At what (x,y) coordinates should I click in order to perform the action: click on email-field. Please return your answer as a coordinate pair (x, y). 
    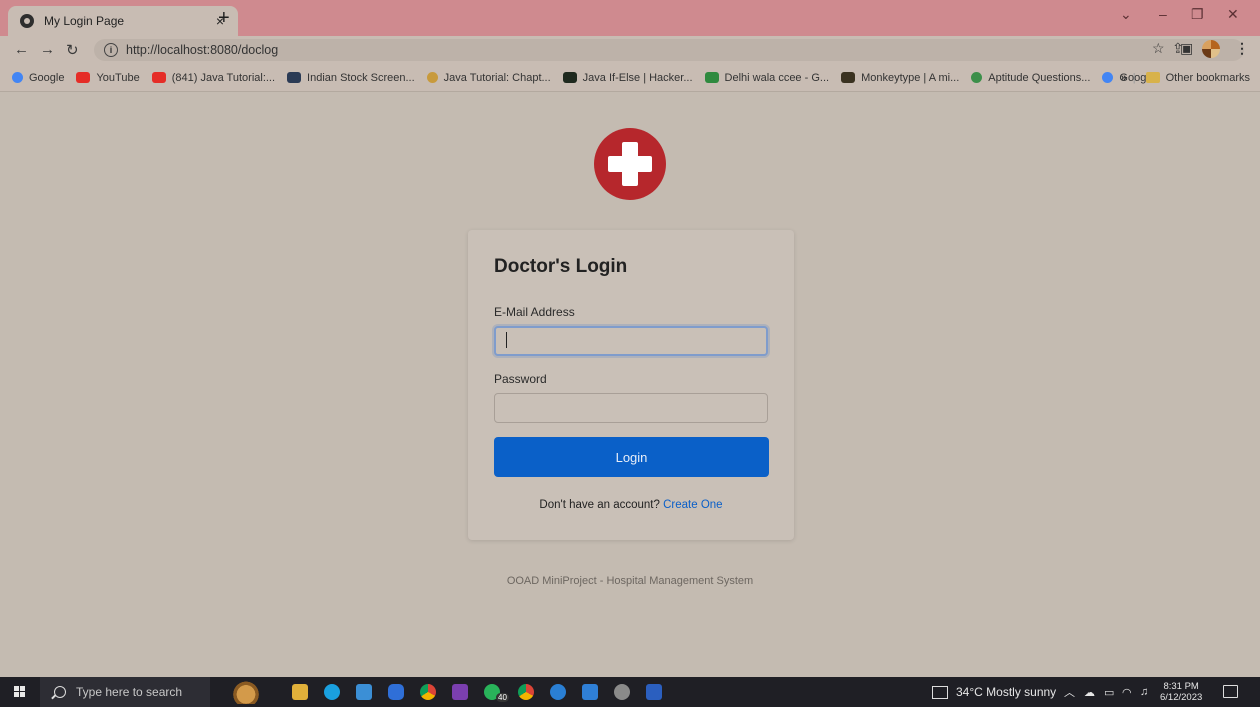
    Looking at the image, I should click on (631, 341).